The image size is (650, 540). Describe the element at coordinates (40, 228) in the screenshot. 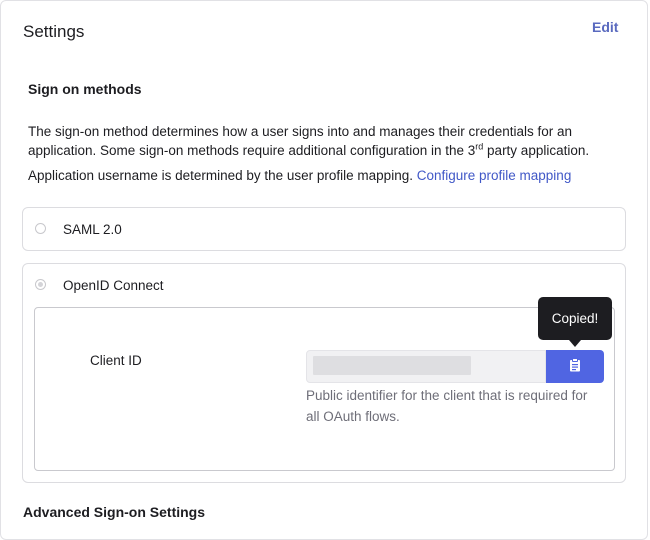

I see `saml-radio` at that location.